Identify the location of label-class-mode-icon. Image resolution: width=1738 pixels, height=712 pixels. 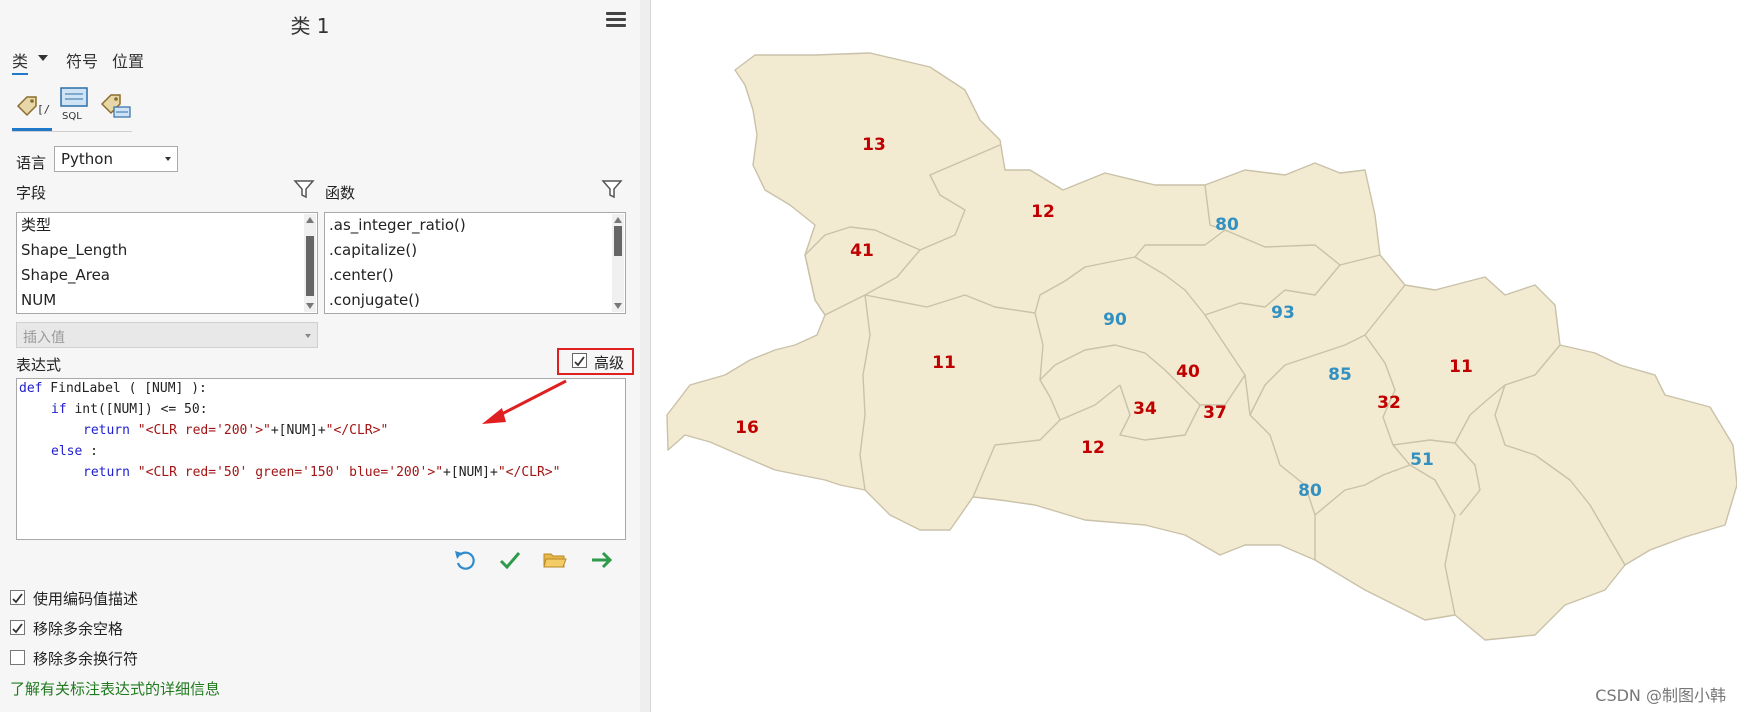
(117, 104).